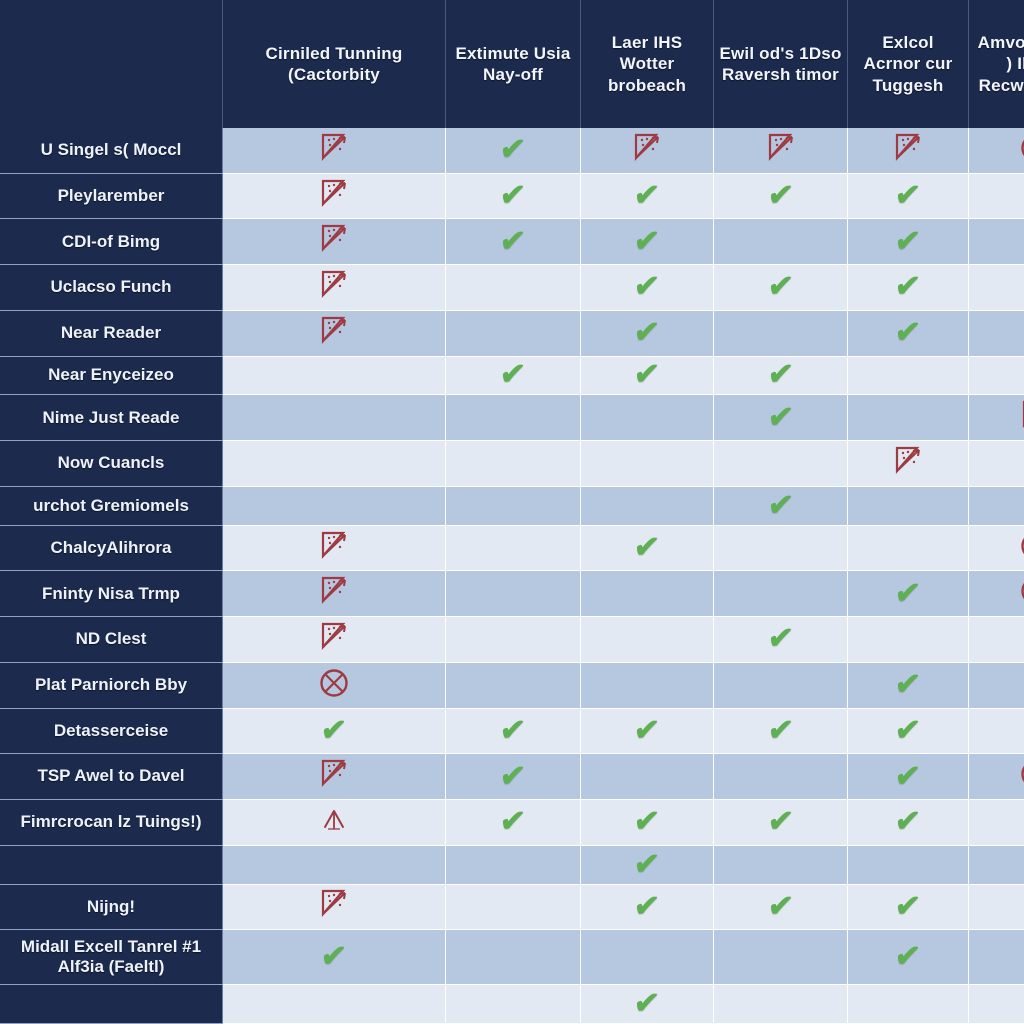  What do you see at coordinates (780, 907) in the screenshot?
I see `cell-r17-c3: ✔` at bounding box center [780, 907].